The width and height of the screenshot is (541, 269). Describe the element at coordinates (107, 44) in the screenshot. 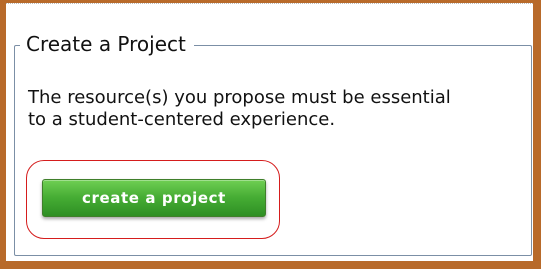

I see `panel-title: Create a Project` at that location.